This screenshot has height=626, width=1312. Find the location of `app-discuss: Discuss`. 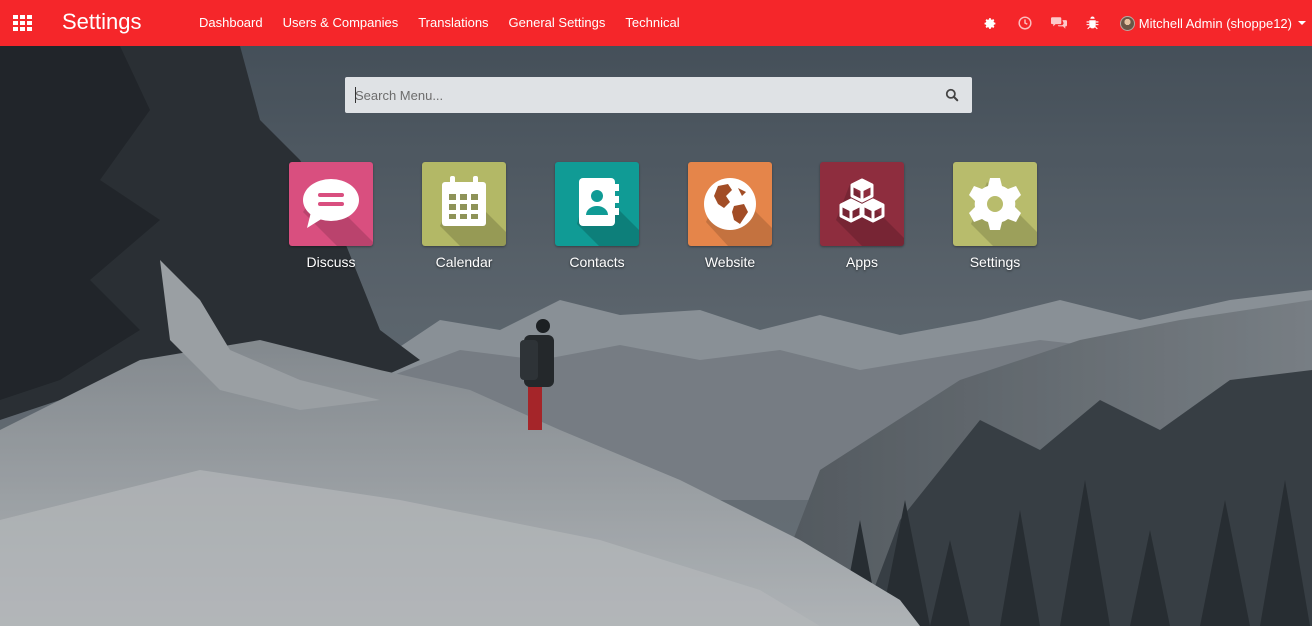

app-discuss: Discuss is located at coordinates (331, 217).